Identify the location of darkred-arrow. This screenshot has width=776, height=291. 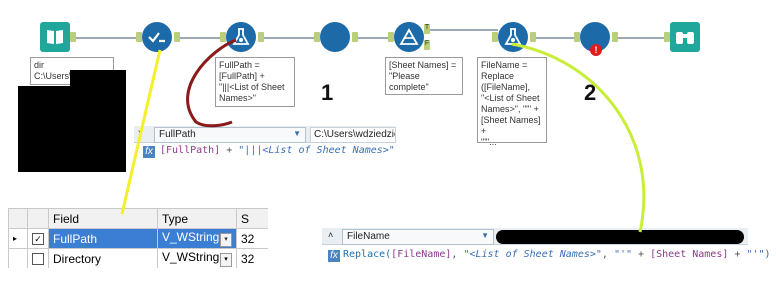
(211, 83).